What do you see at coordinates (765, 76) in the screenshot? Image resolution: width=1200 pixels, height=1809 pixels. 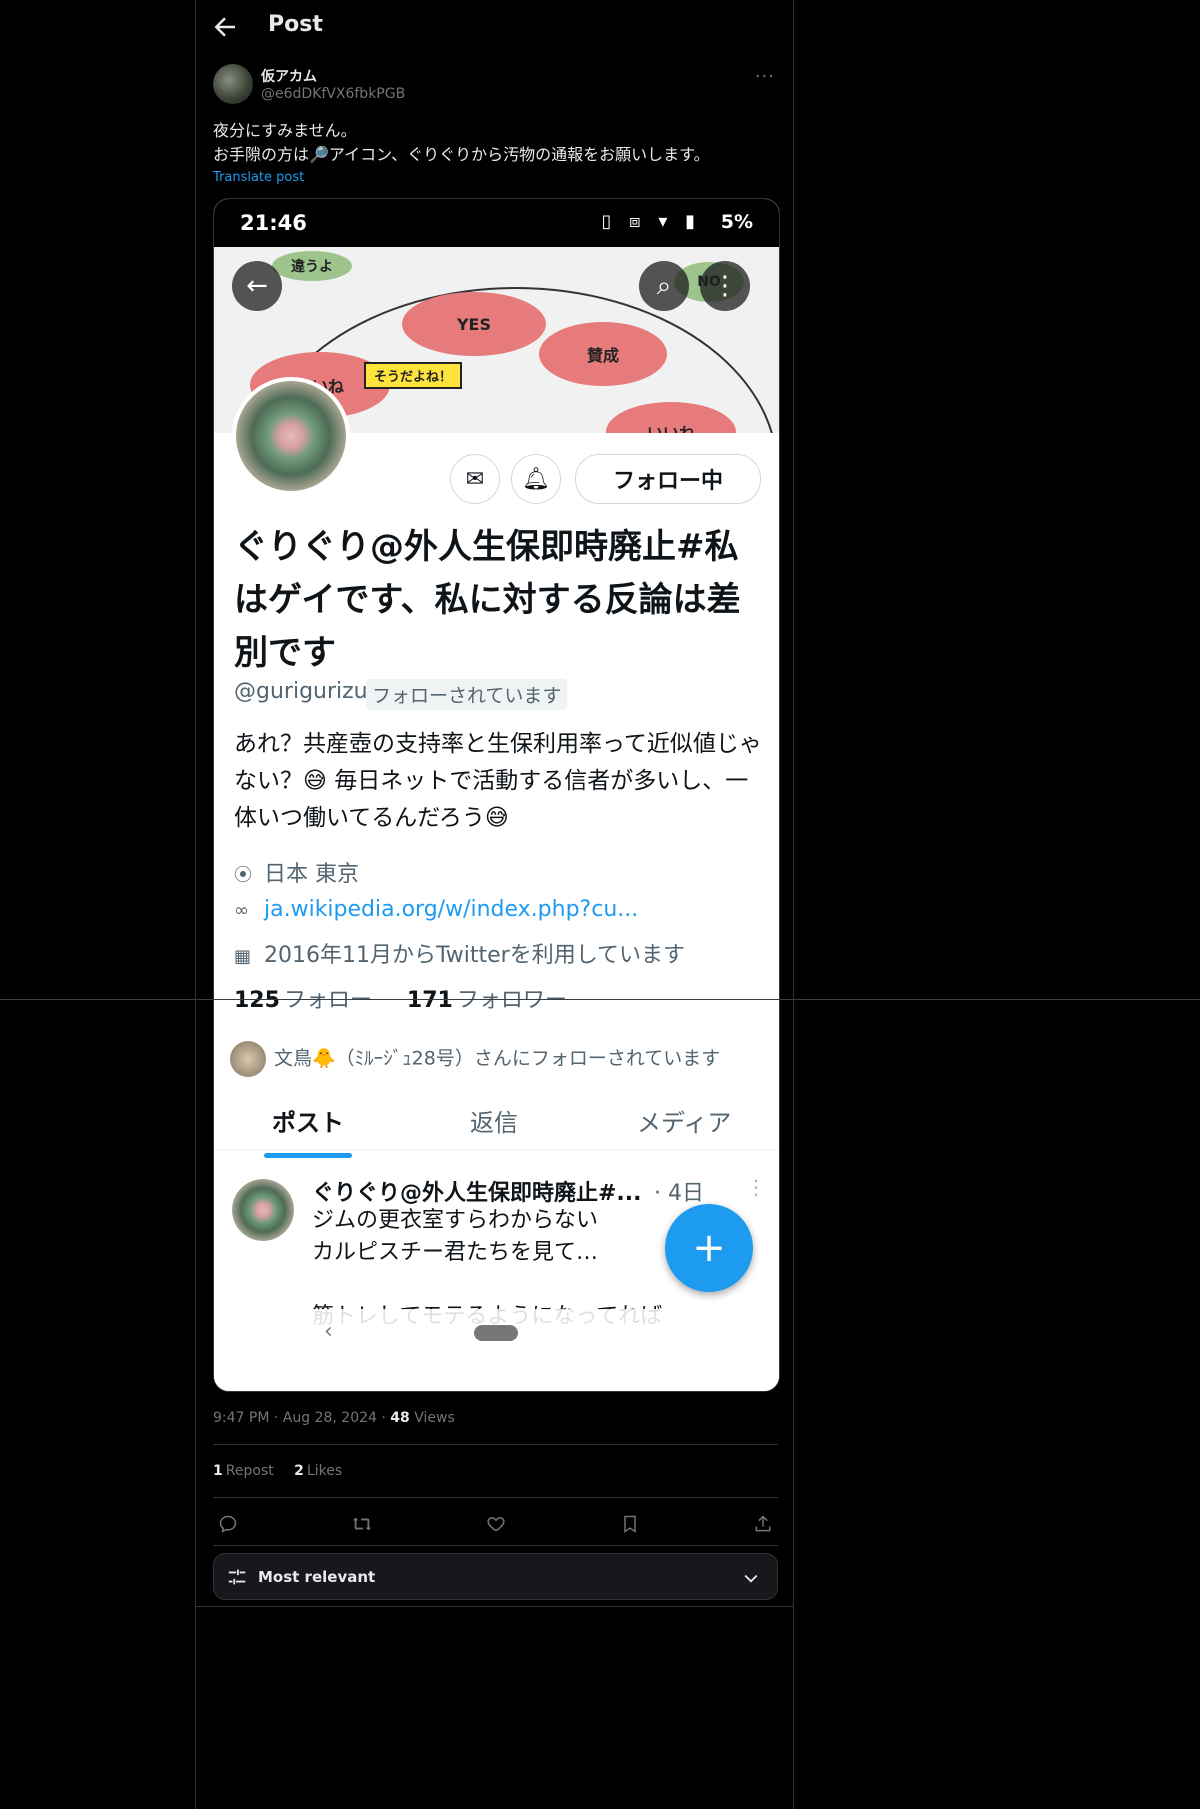 I see `more-options-icon: ···` at bounding box center [765, 76].